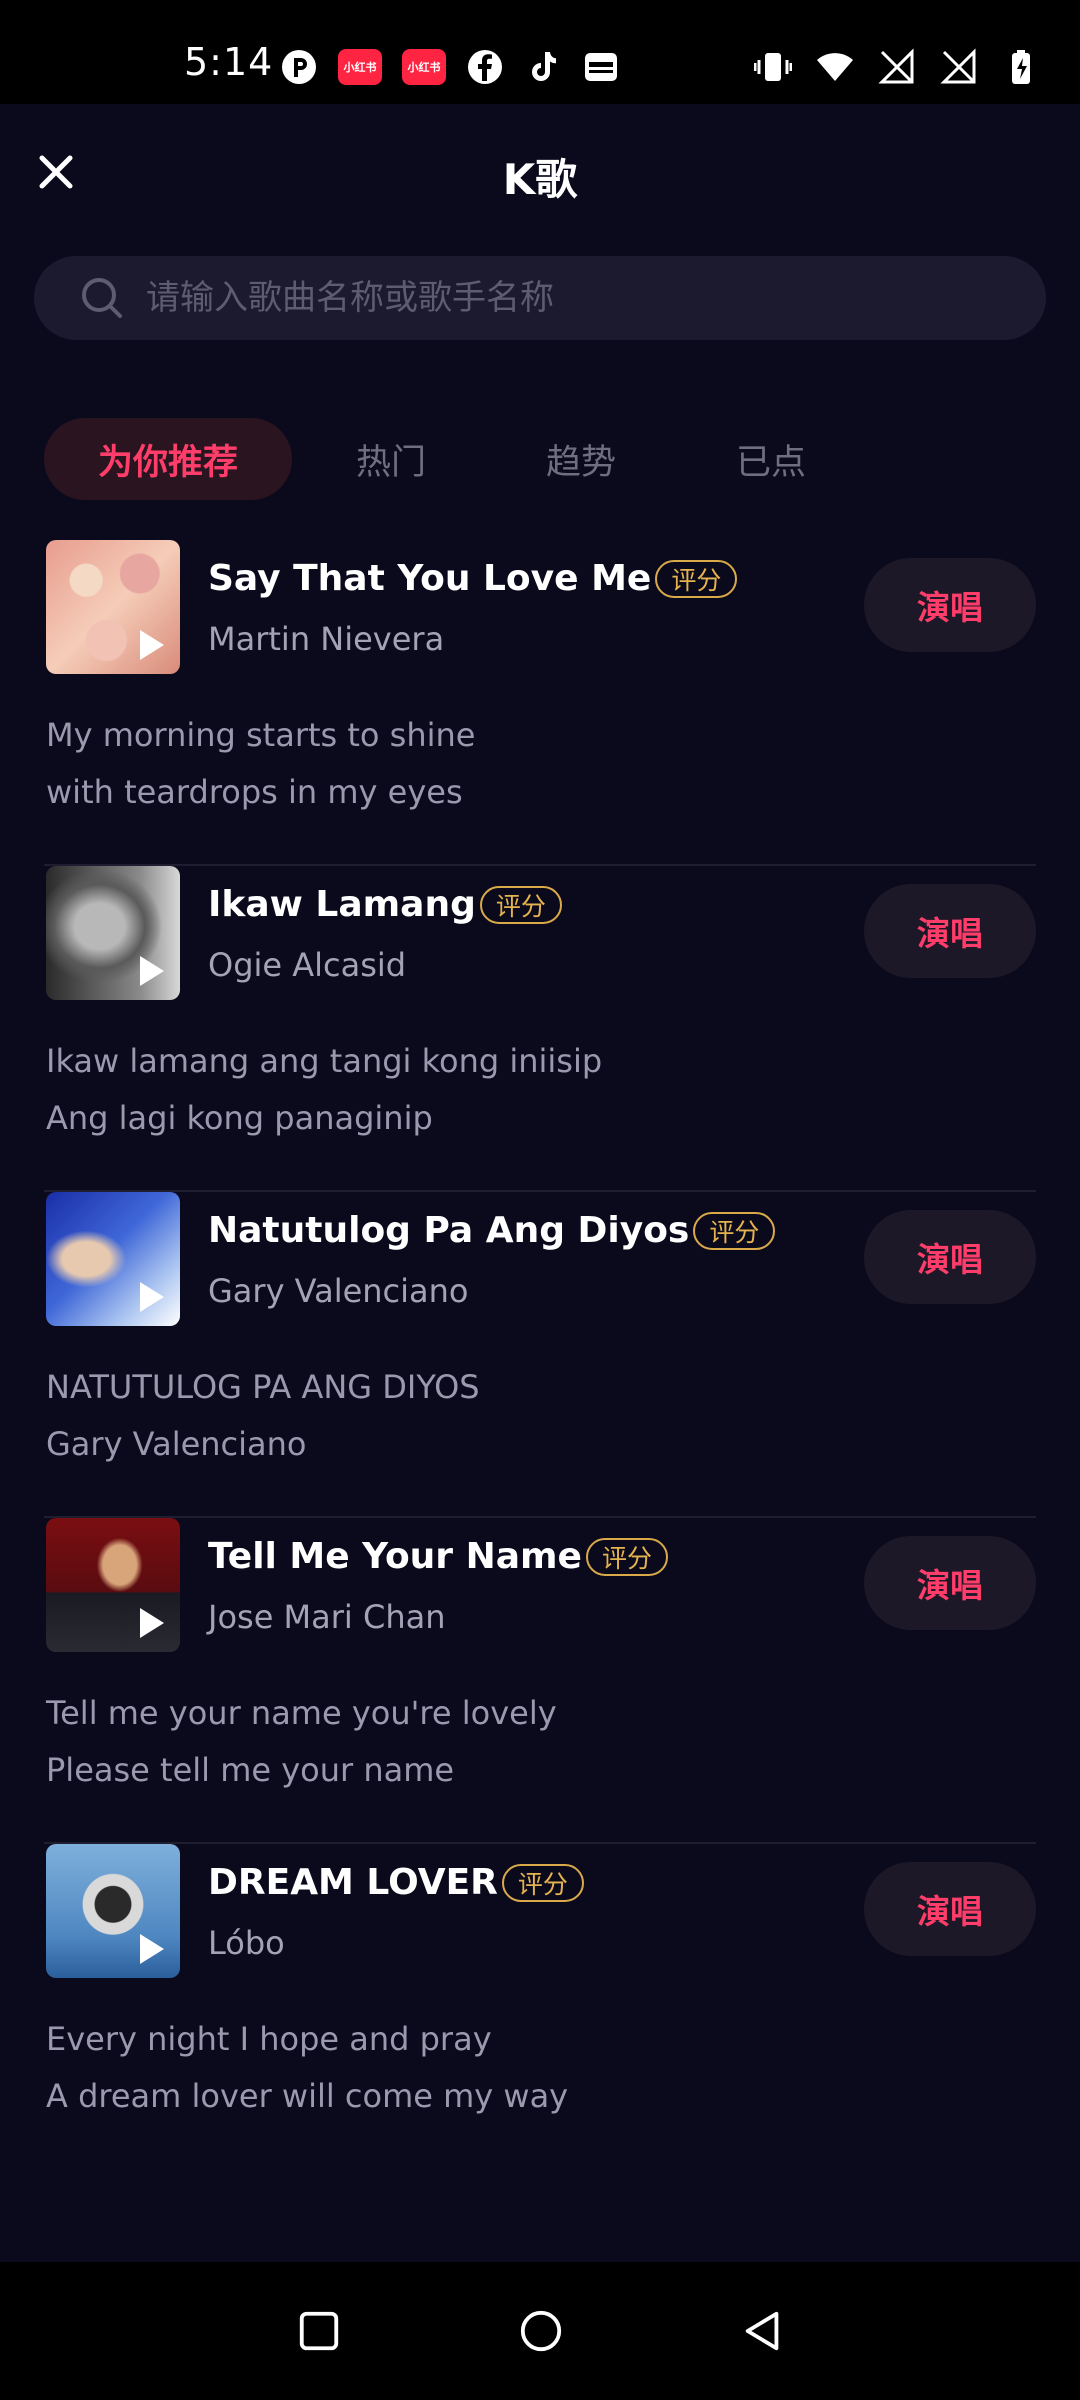  Describe the element at coordinates (543, 67) in the screenshot. I see `tiktok-icon` at that location.